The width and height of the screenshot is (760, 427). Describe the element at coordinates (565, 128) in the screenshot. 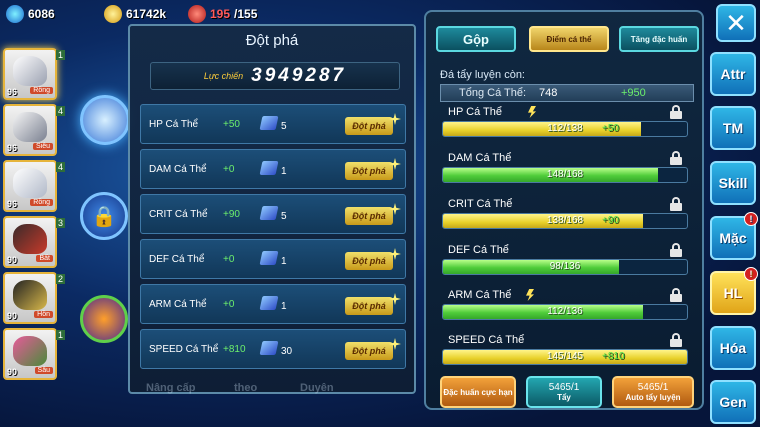

I see `stat-value: 112/138` at that location.